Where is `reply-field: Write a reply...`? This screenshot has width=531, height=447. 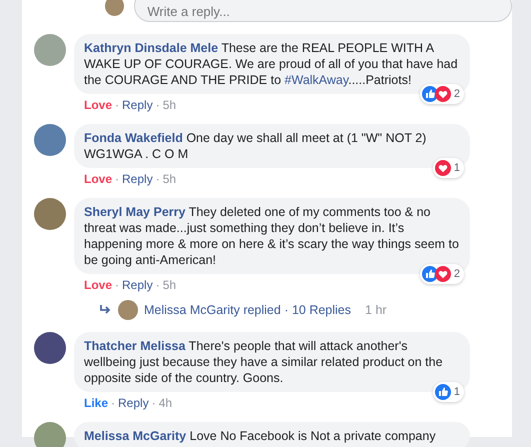
reply-field: Write a reply... is located at coordinates (323, 11).